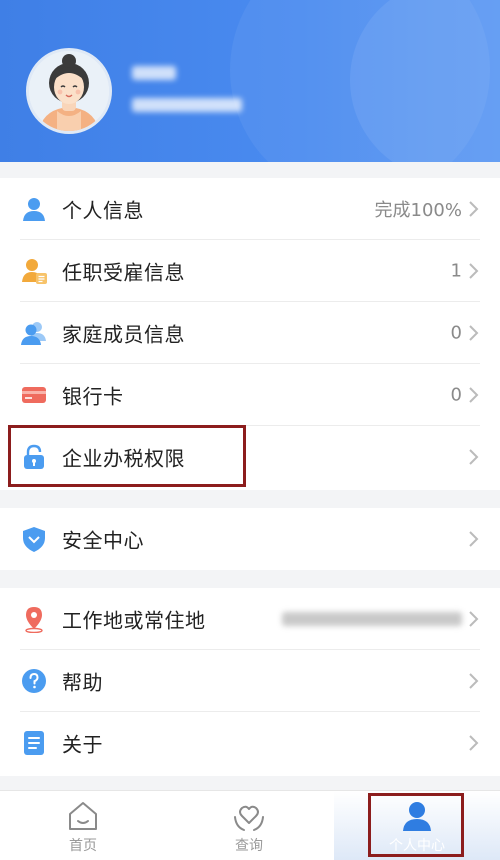 This screenshot has width=500, height=860. I want to click on menu-label: 工作地或常住地, so click(134, 620).